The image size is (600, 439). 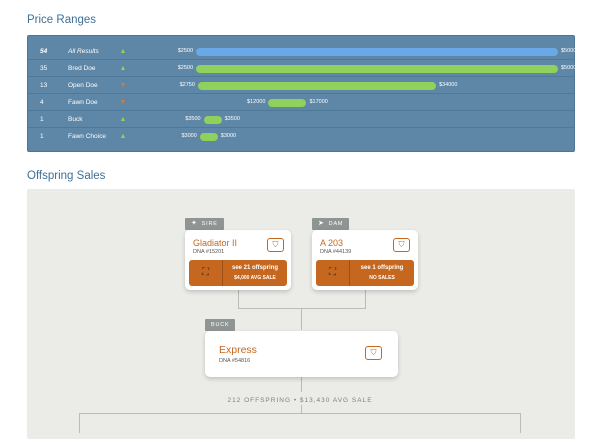 What do you see at coordinates (256, 102) in the screenshot?
I see `min-price-label: $12000` at bounding box center [256, 102].